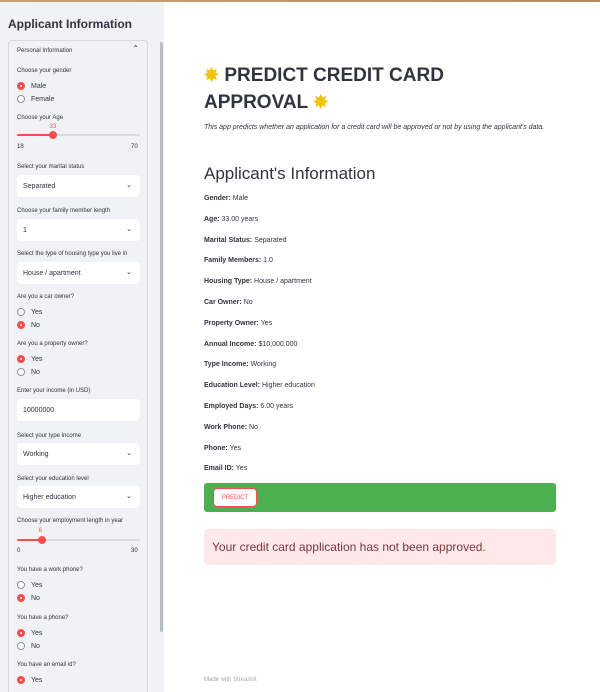 The width and height of the screenshot is (600, 692). What do you see at coordinates (235, 497) in the screenshot?
I see `predict-button: PREDICT` at bounding box center [235, 497].